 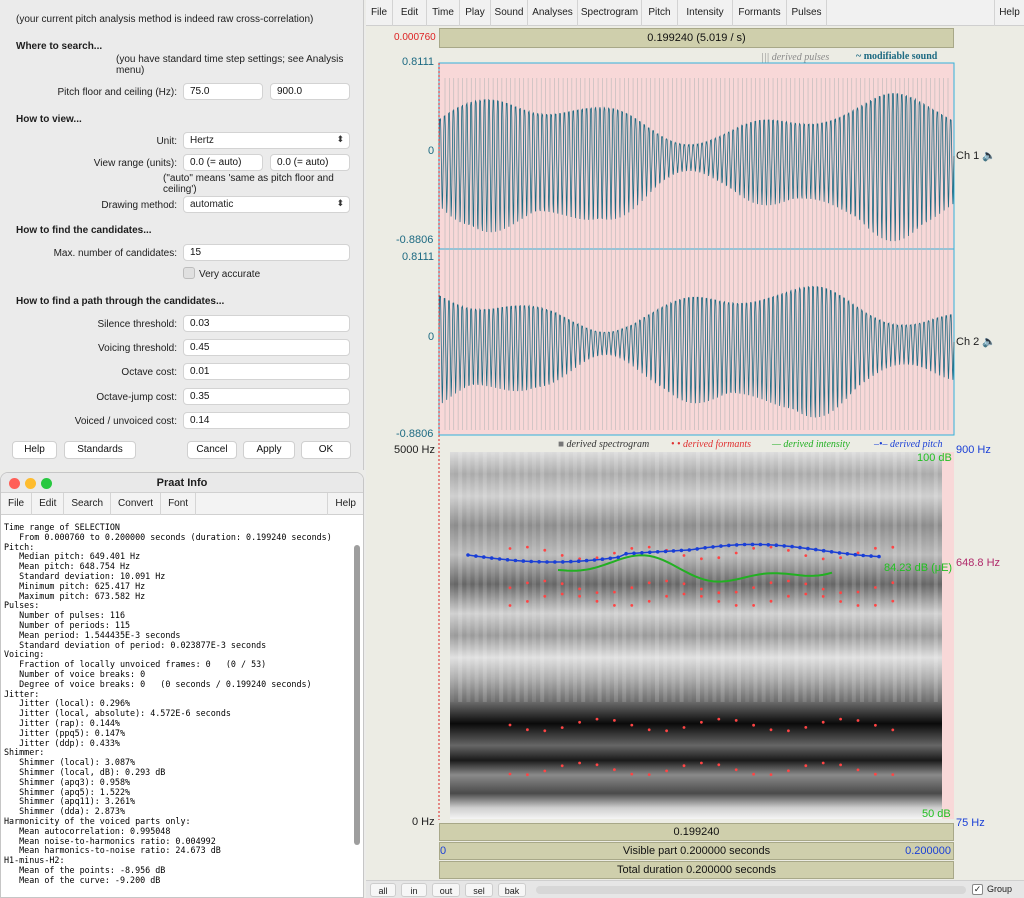 I want to click on close-icon, so click(x=14, y=483).